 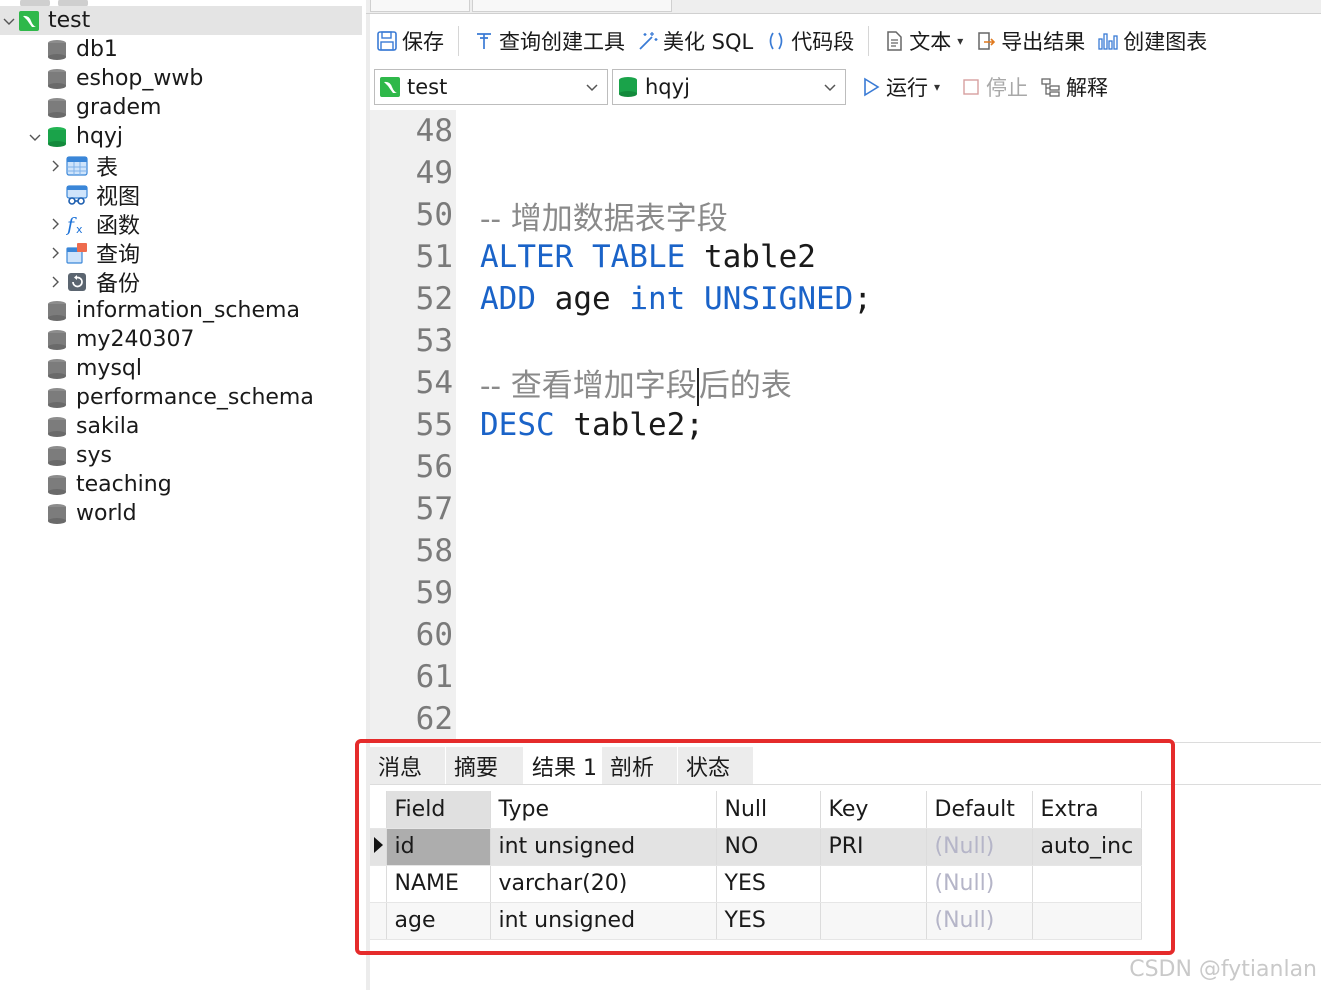 I want to click on result-tab: 消息, so click(x=408, y=766).